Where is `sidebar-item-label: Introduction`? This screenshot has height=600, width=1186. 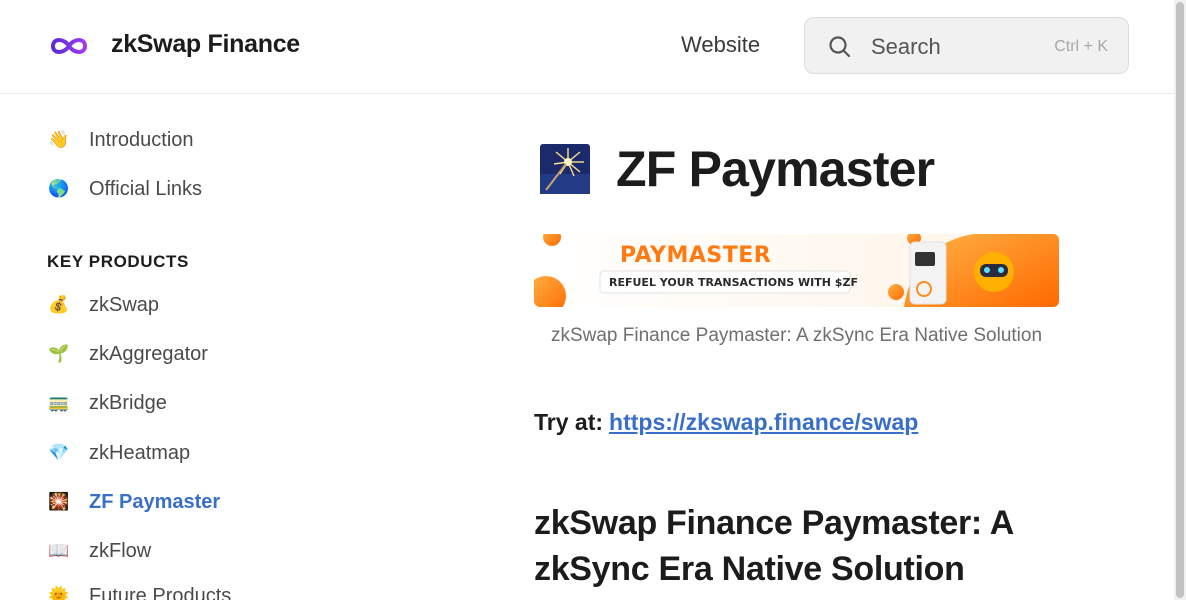 sidebar-item-label: Introduction is located at coordinates (141, 139).